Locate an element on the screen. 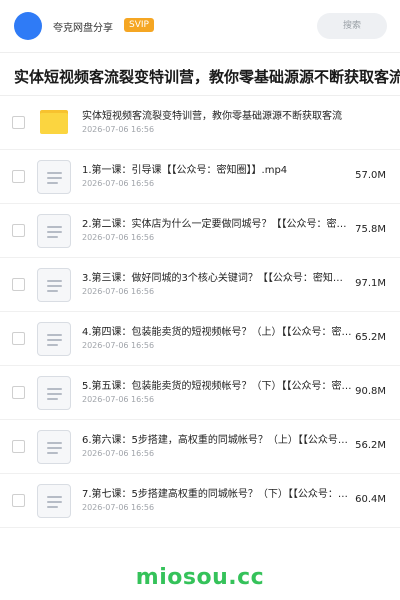 The image size is (400, 600). item-size: 57.0M is located at coordinates (370, 175).